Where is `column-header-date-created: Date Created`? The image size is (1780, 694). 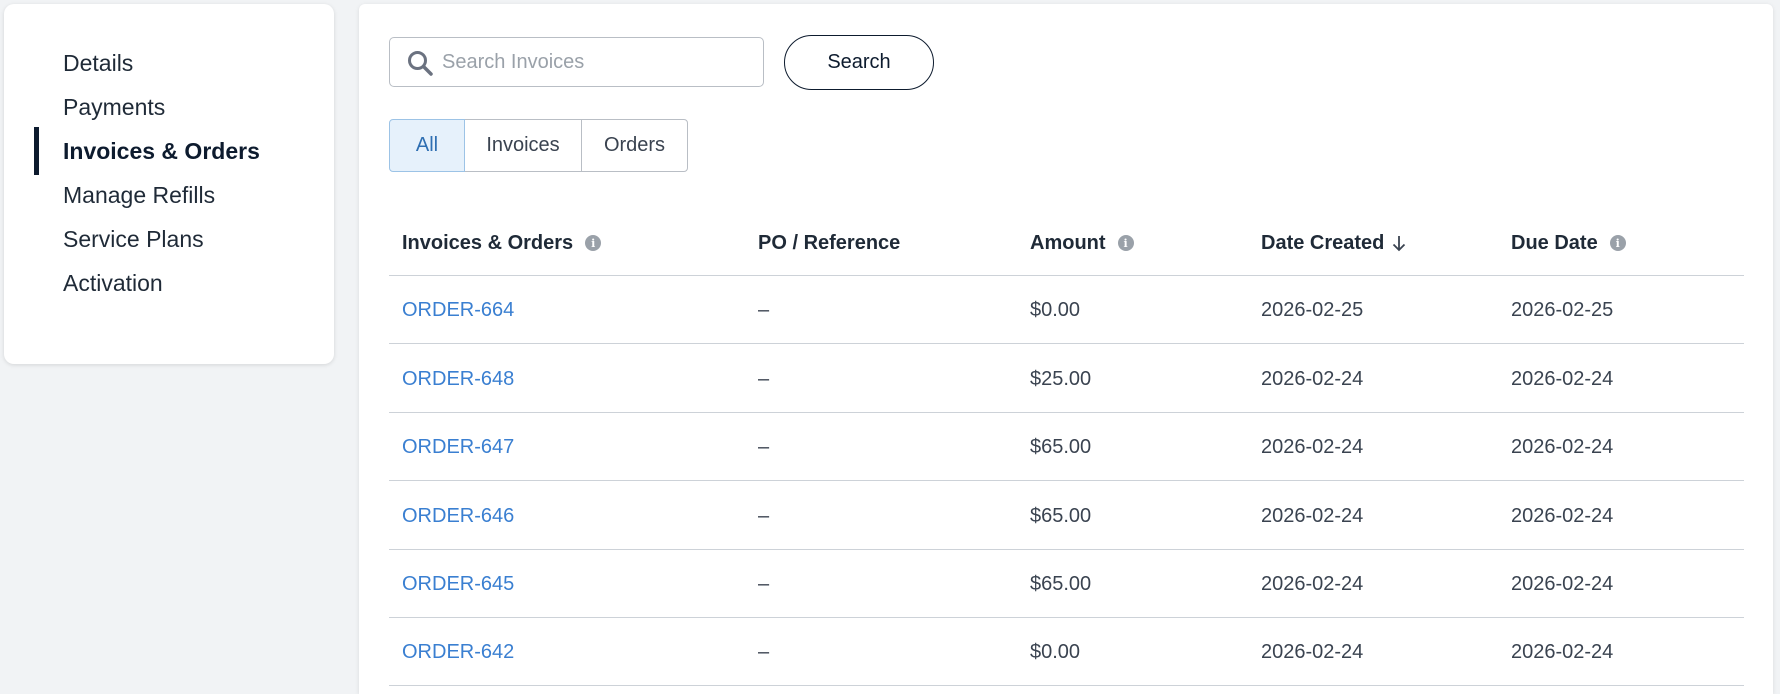 column-header-date-created: Date Created is located at coordinates (1333, 243).